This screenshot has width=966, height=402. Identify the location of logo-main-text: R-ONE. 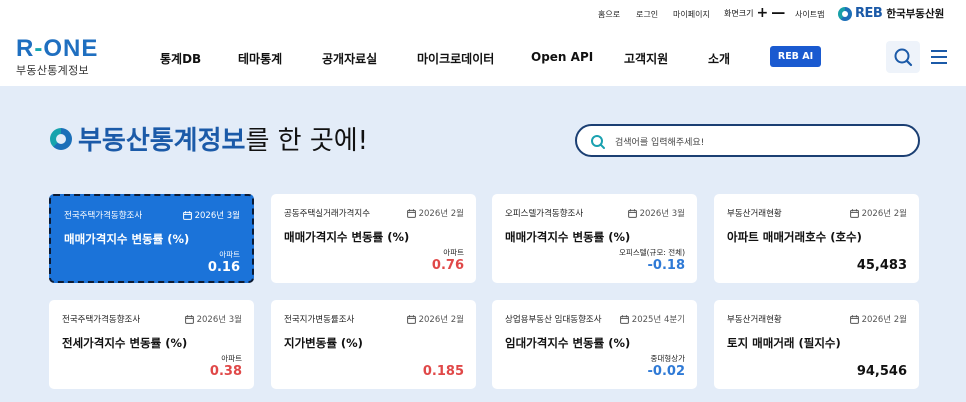
(57, 48).